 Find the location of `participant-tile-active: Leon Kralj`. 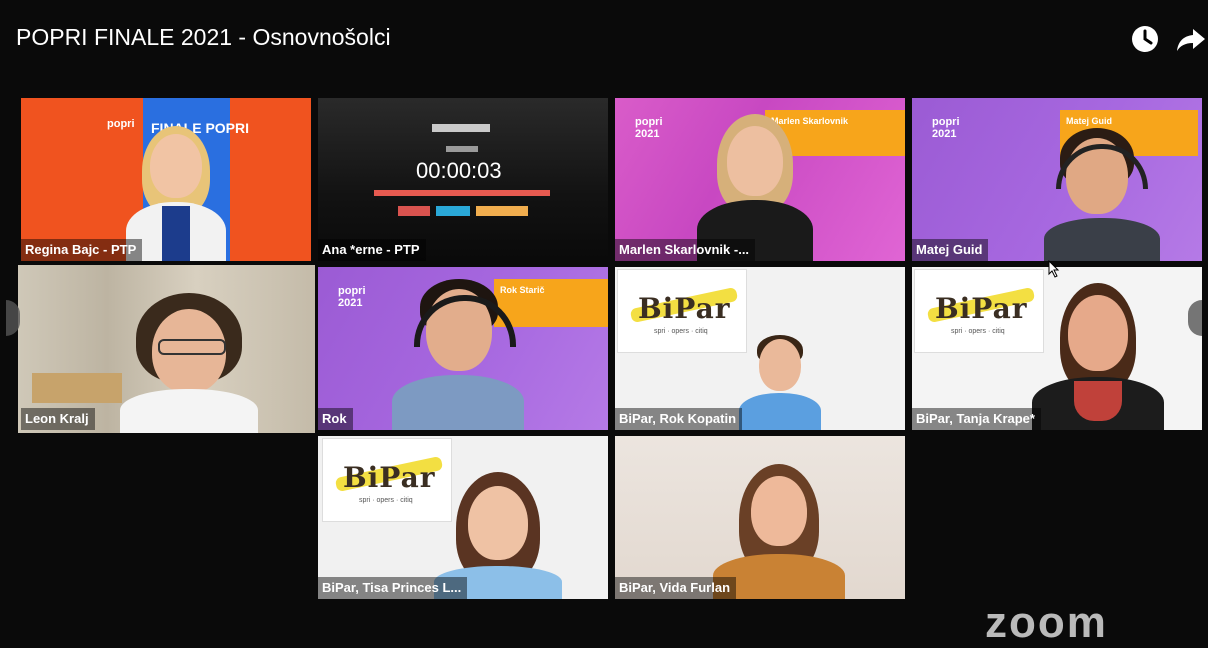

participant-tile-active: Leon Kralj is located at coordinates (166, 349).